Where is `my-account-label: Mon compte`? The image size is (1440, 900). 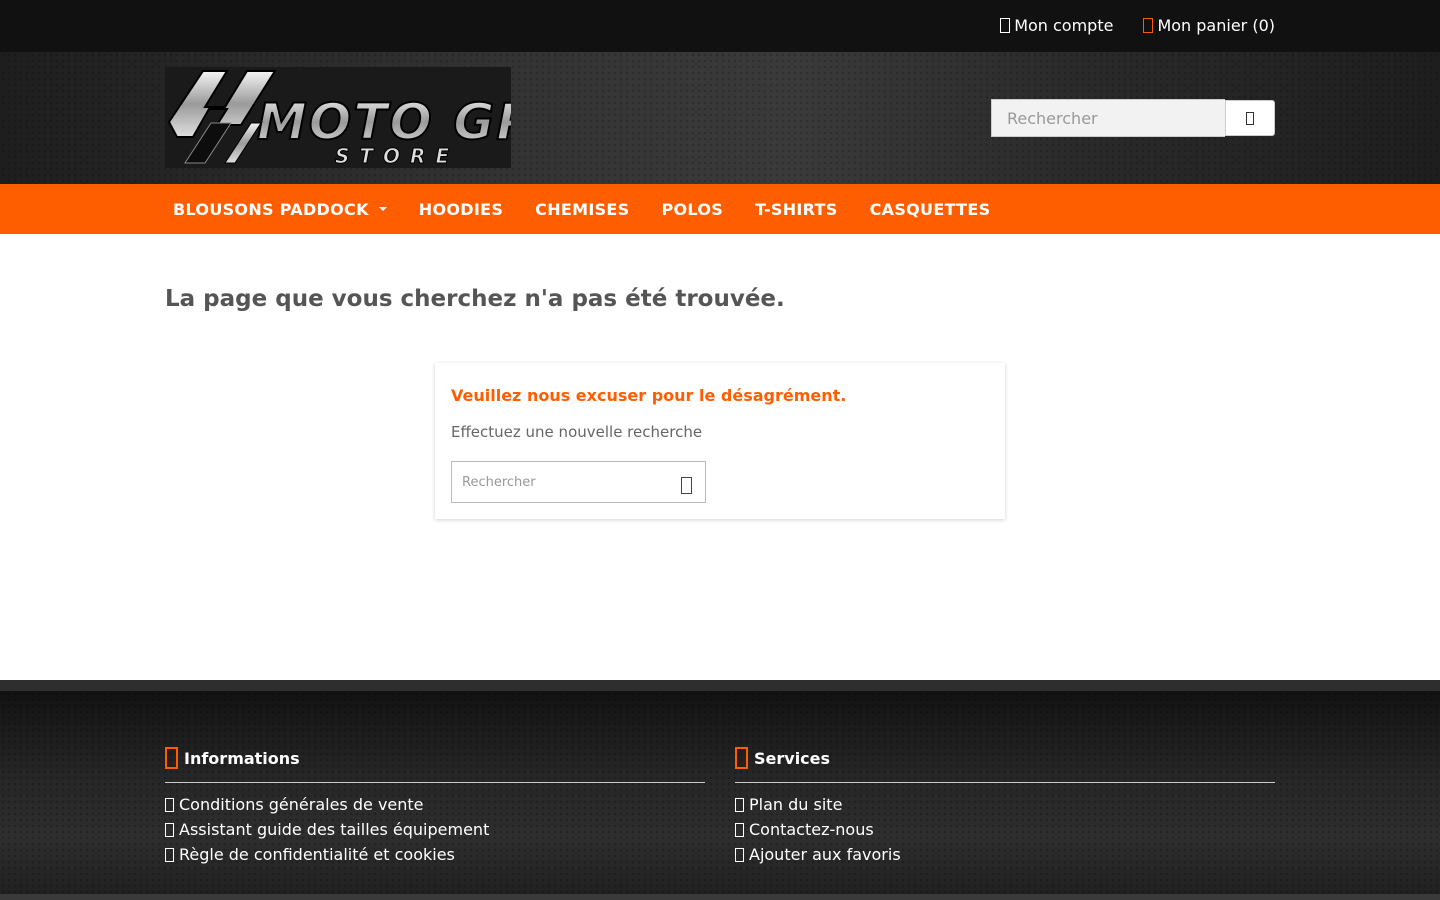
my-account-label: Mon compte is located at coordinates (1064, 25).